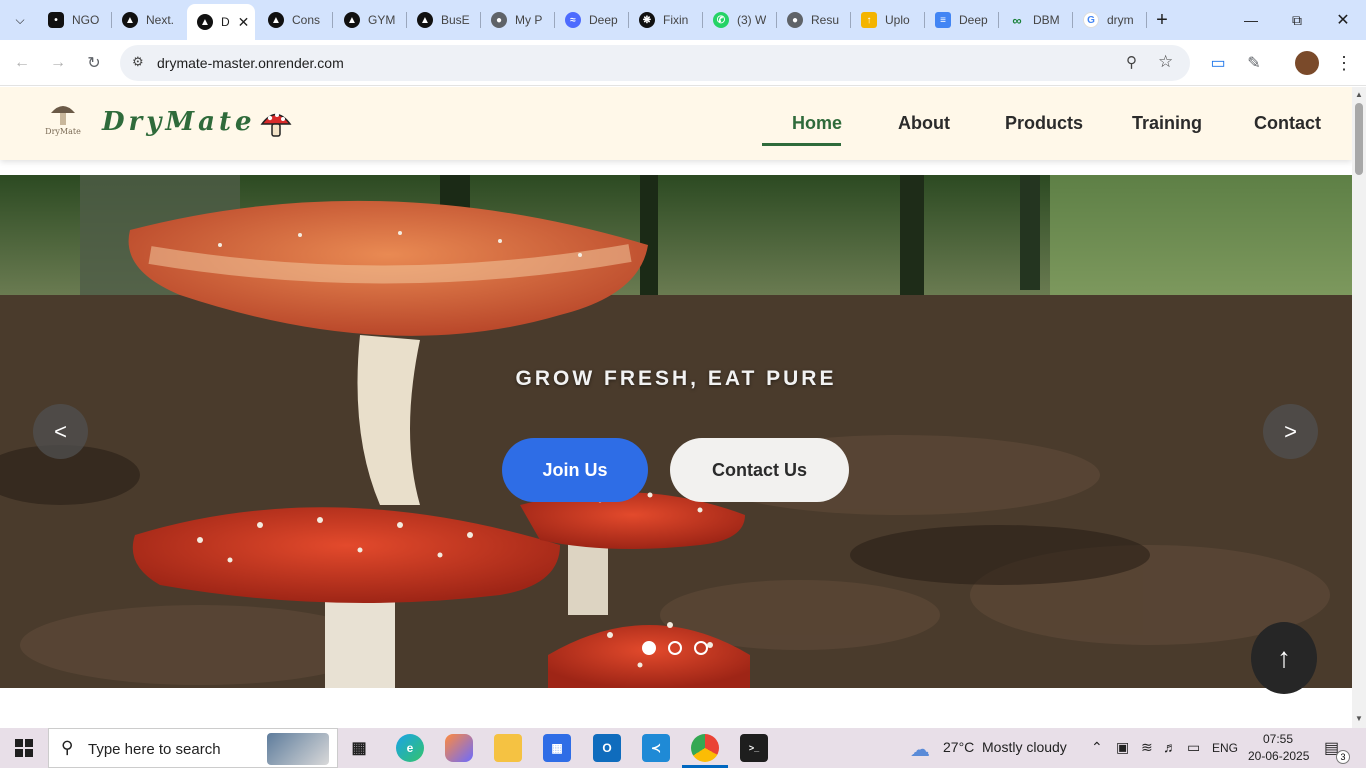 The height and width of the screenshot is (768, 1366). What do you see at coordinates (1097, 747) in the screenshot?
I see `show-hidden-icons-chevron-icon: ⌃` at bounding box center [1097, 747].